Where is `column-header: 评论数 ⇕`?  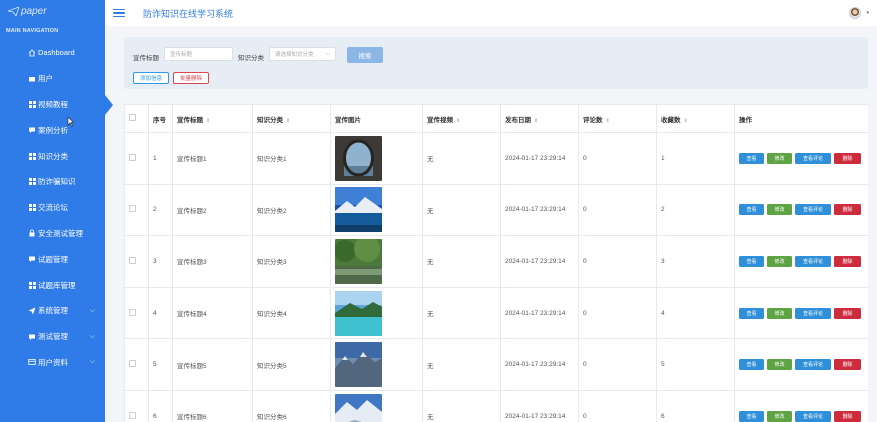
column-header: 评论数 ⇕ is located at coordinates (617, 118).